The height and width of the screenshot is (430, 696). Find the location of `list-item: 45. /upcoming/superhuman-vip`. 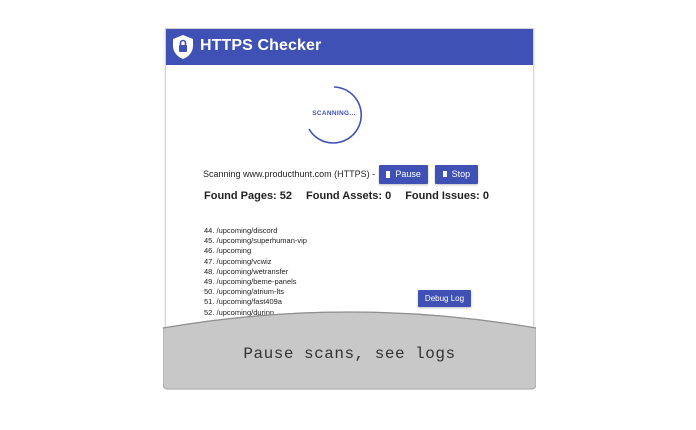

list-item: 45. /upcoming/superhuman-vip is located at coordinates (255, 241).